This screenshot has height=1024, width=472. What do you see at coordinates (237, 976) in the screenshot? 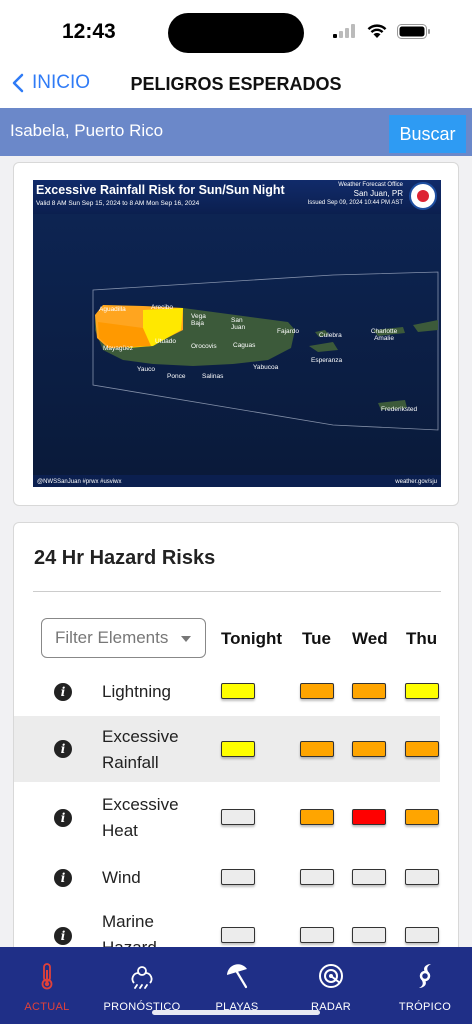
I see `beach-umbrella-icon` at bounding box center [237, 976].